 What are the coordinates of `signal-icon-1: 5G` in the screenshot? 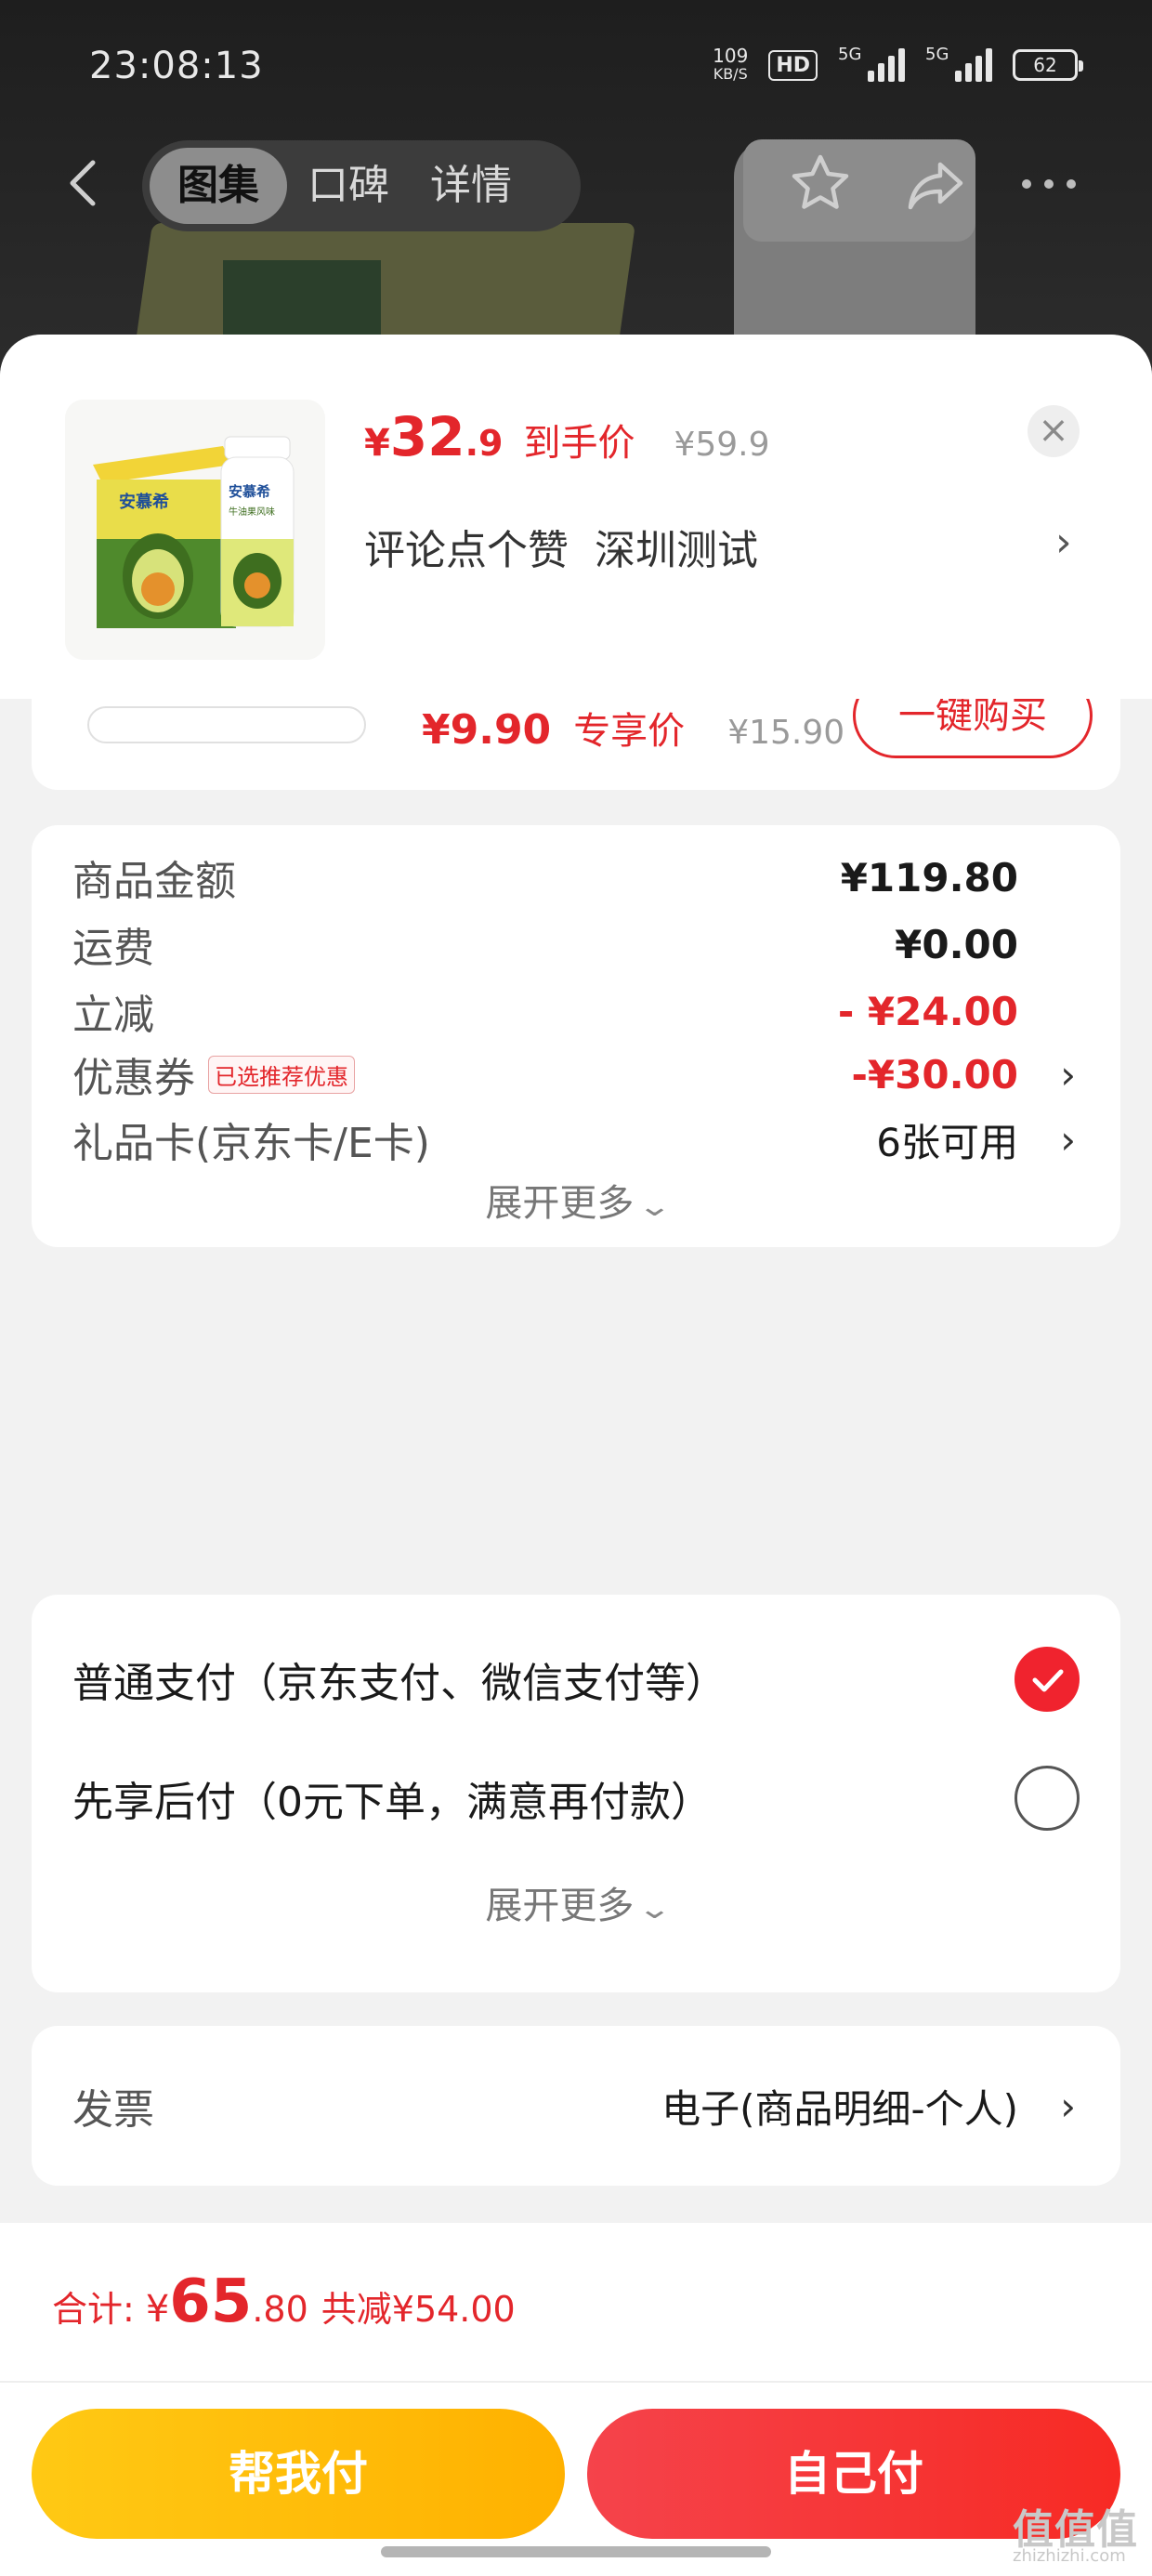 It's located at (871, 63).